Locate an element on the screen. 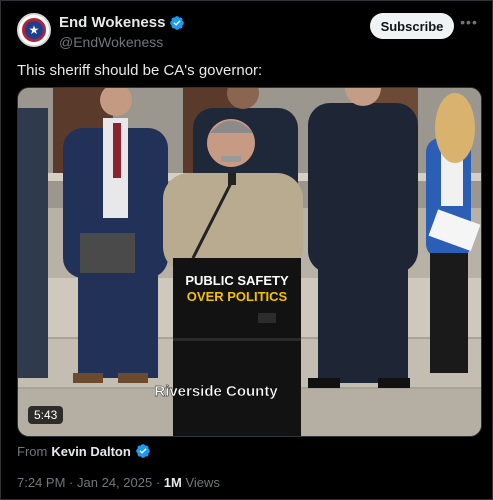 The image size is (493, 500). source-attribution: From Kevin Dalton is located at coordinates (84, 451).